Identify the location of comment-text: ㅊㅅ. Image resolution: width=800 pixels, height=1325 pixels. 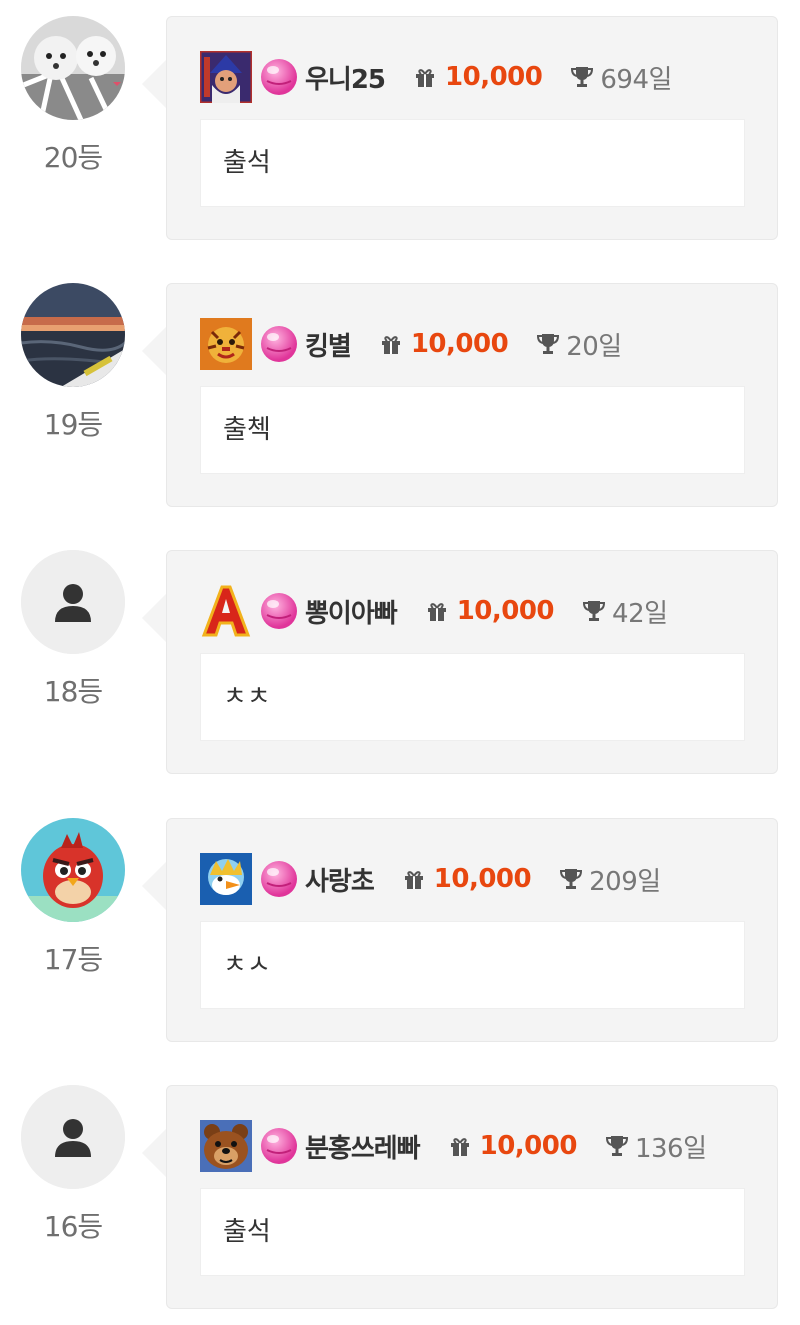
(472, 965).